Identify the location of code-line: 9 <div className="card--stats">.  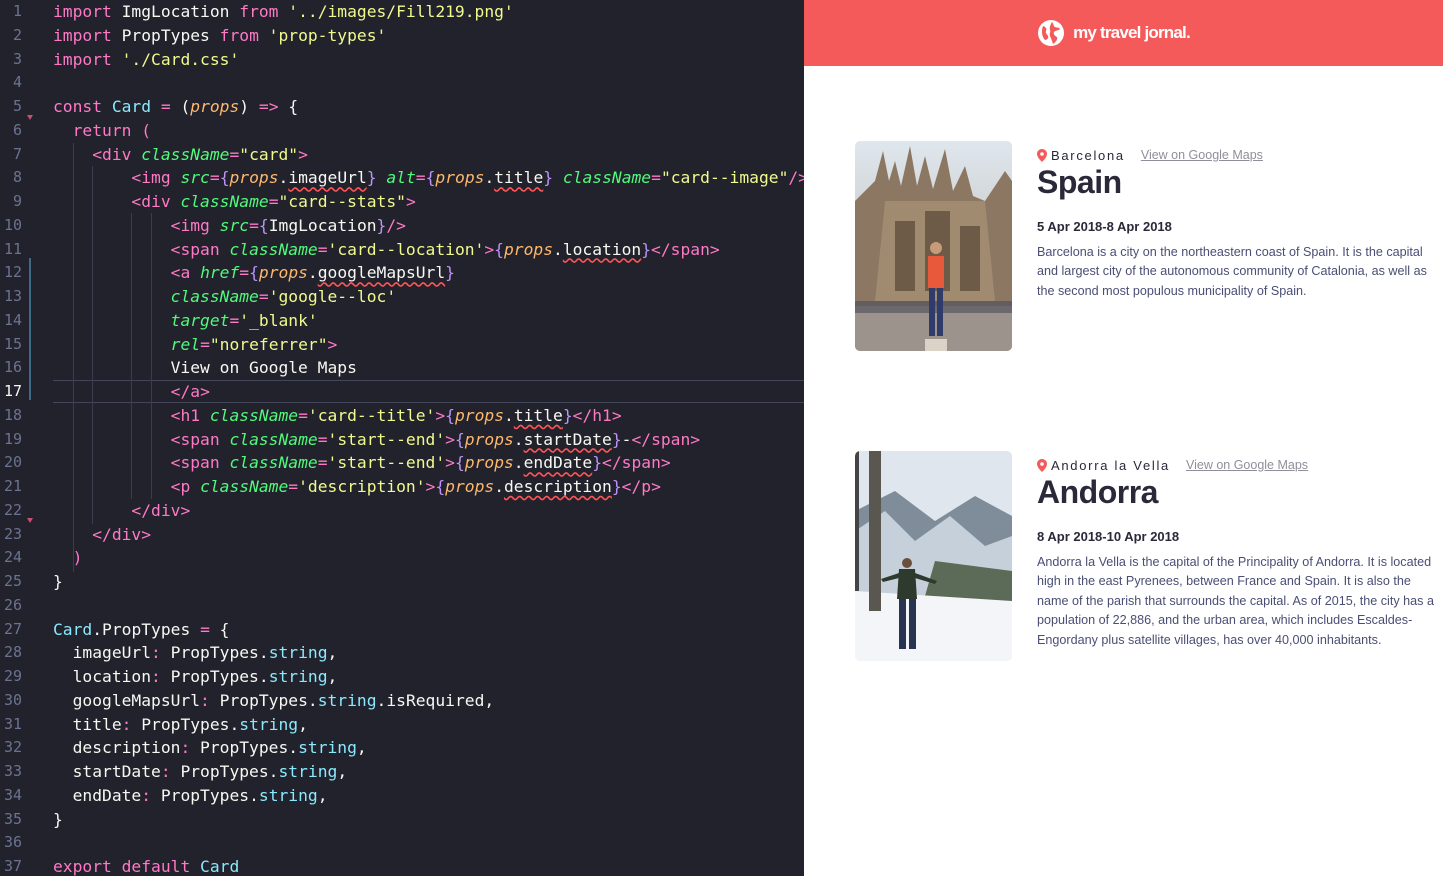
(402, 202).